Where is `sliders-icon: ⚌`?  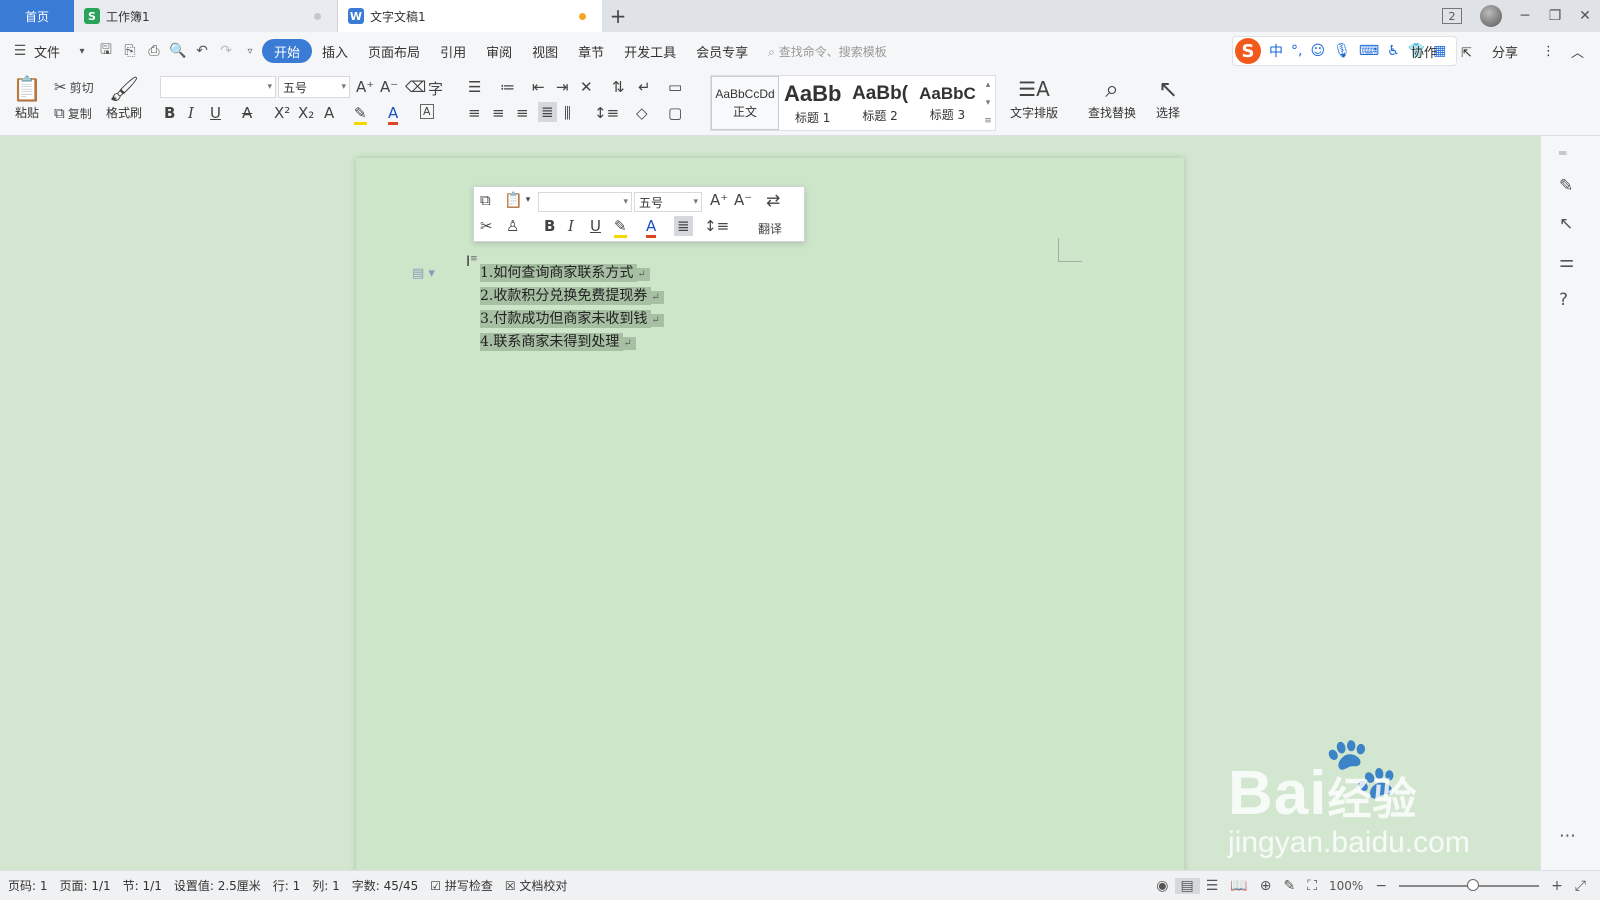 sliders-icon: ⚌ is located at coordinates (1566, 262).